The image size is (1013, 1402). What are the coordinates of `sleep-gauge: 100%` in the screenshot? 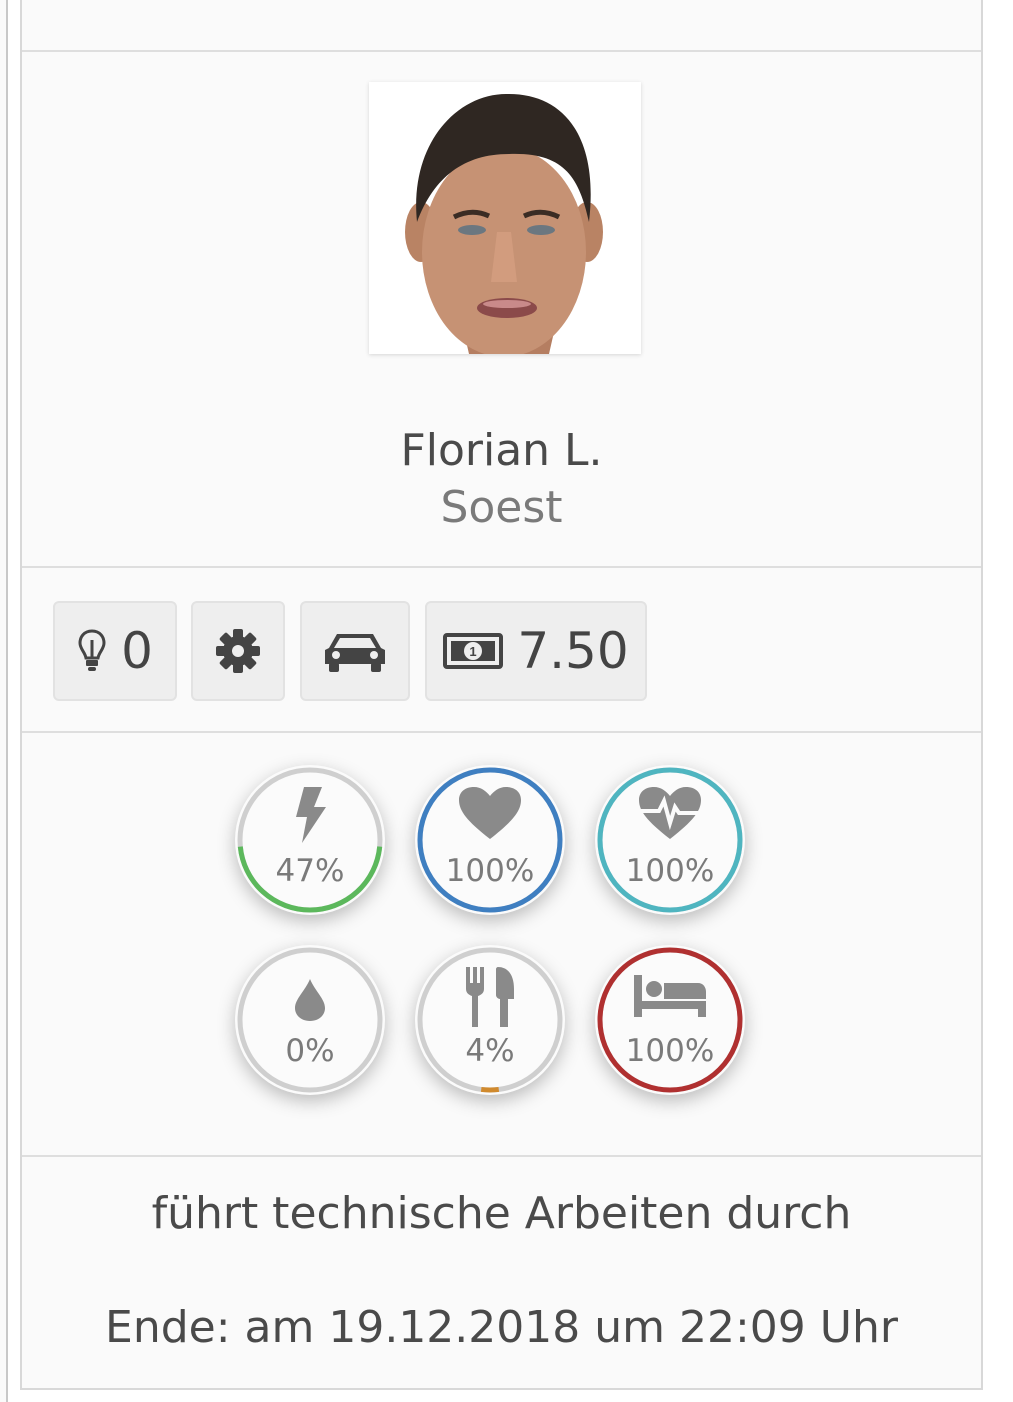 It's located at (670, 1020).